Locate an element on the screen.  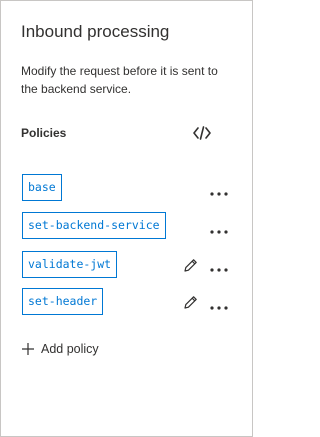
policy-base: base is located at coordinates (42, 187).